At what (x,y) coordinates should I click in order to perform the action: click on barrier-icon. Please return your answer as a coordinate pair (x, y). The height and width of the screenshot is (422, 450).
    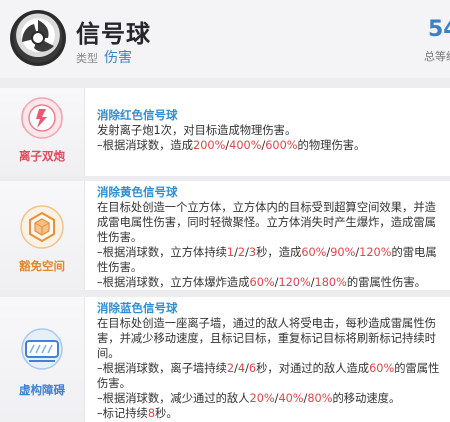
    Looking at the image, I should click on (42, 349).